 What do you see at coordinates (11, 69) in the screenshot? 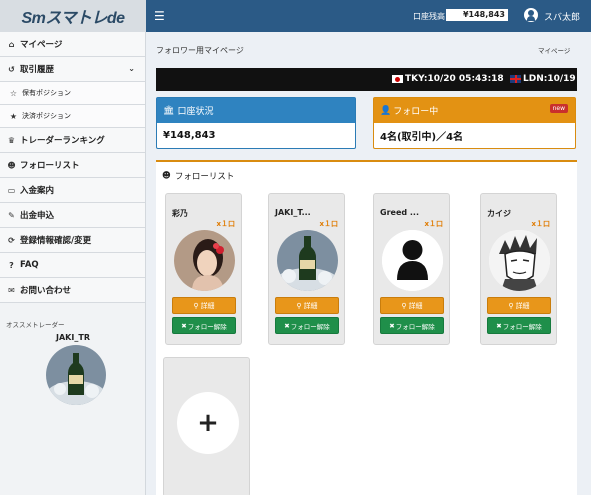
I see `history-icon: ↺` at bounding box center [11, 69].